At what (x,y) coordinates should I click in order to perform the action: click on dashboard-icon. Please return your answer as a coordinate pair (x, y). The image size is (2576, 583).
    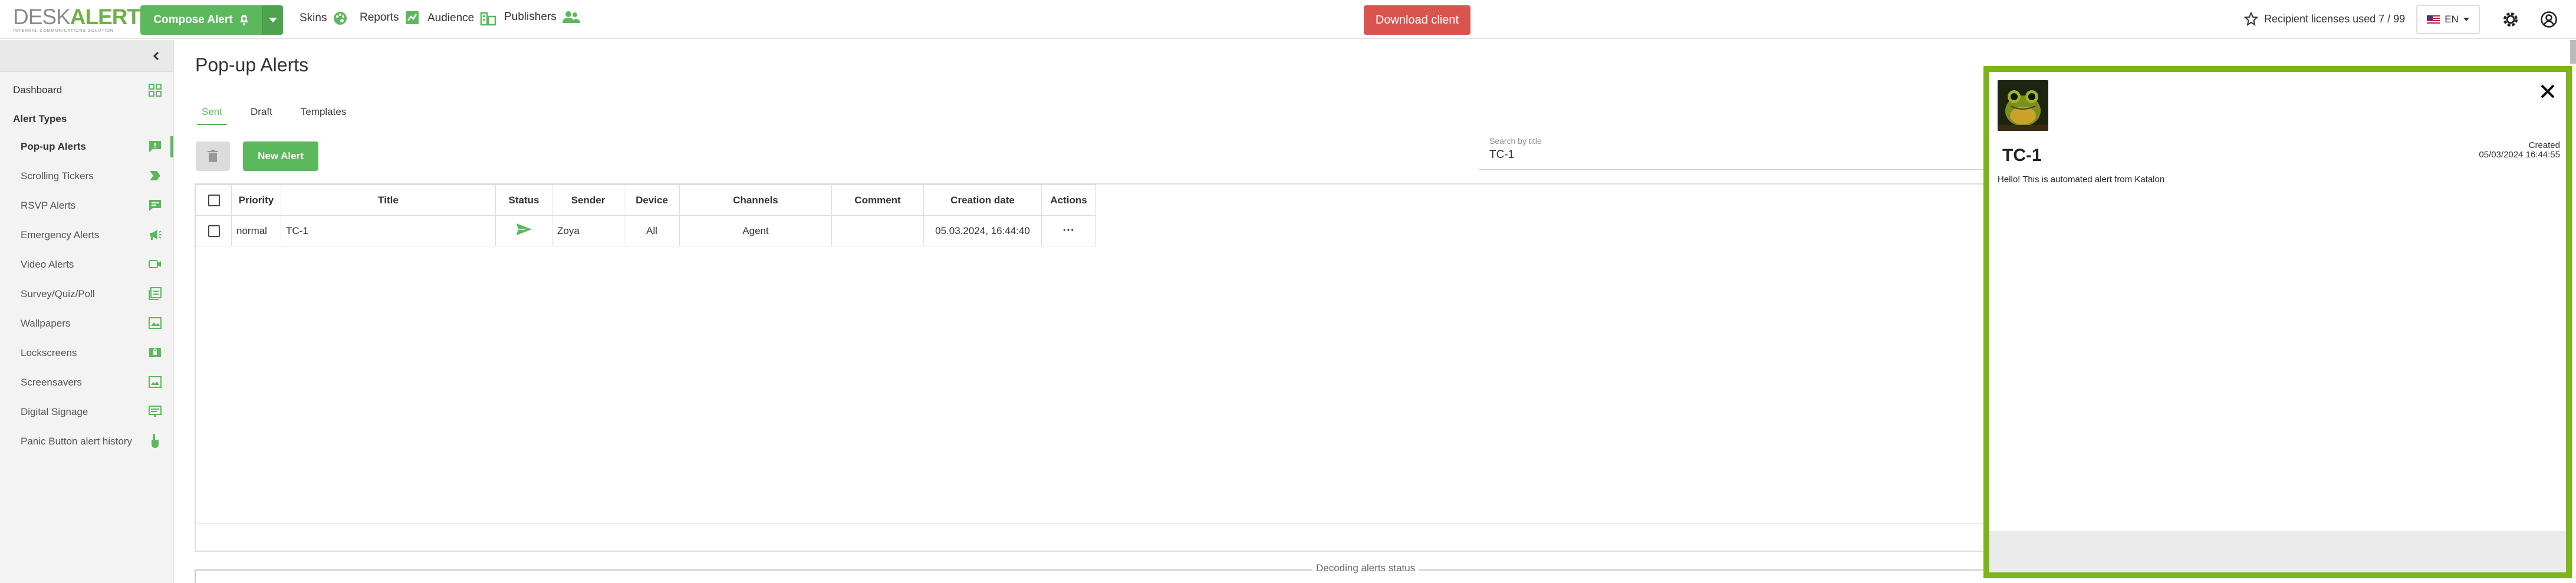
    Looking at the image, I should click on (155, 90).